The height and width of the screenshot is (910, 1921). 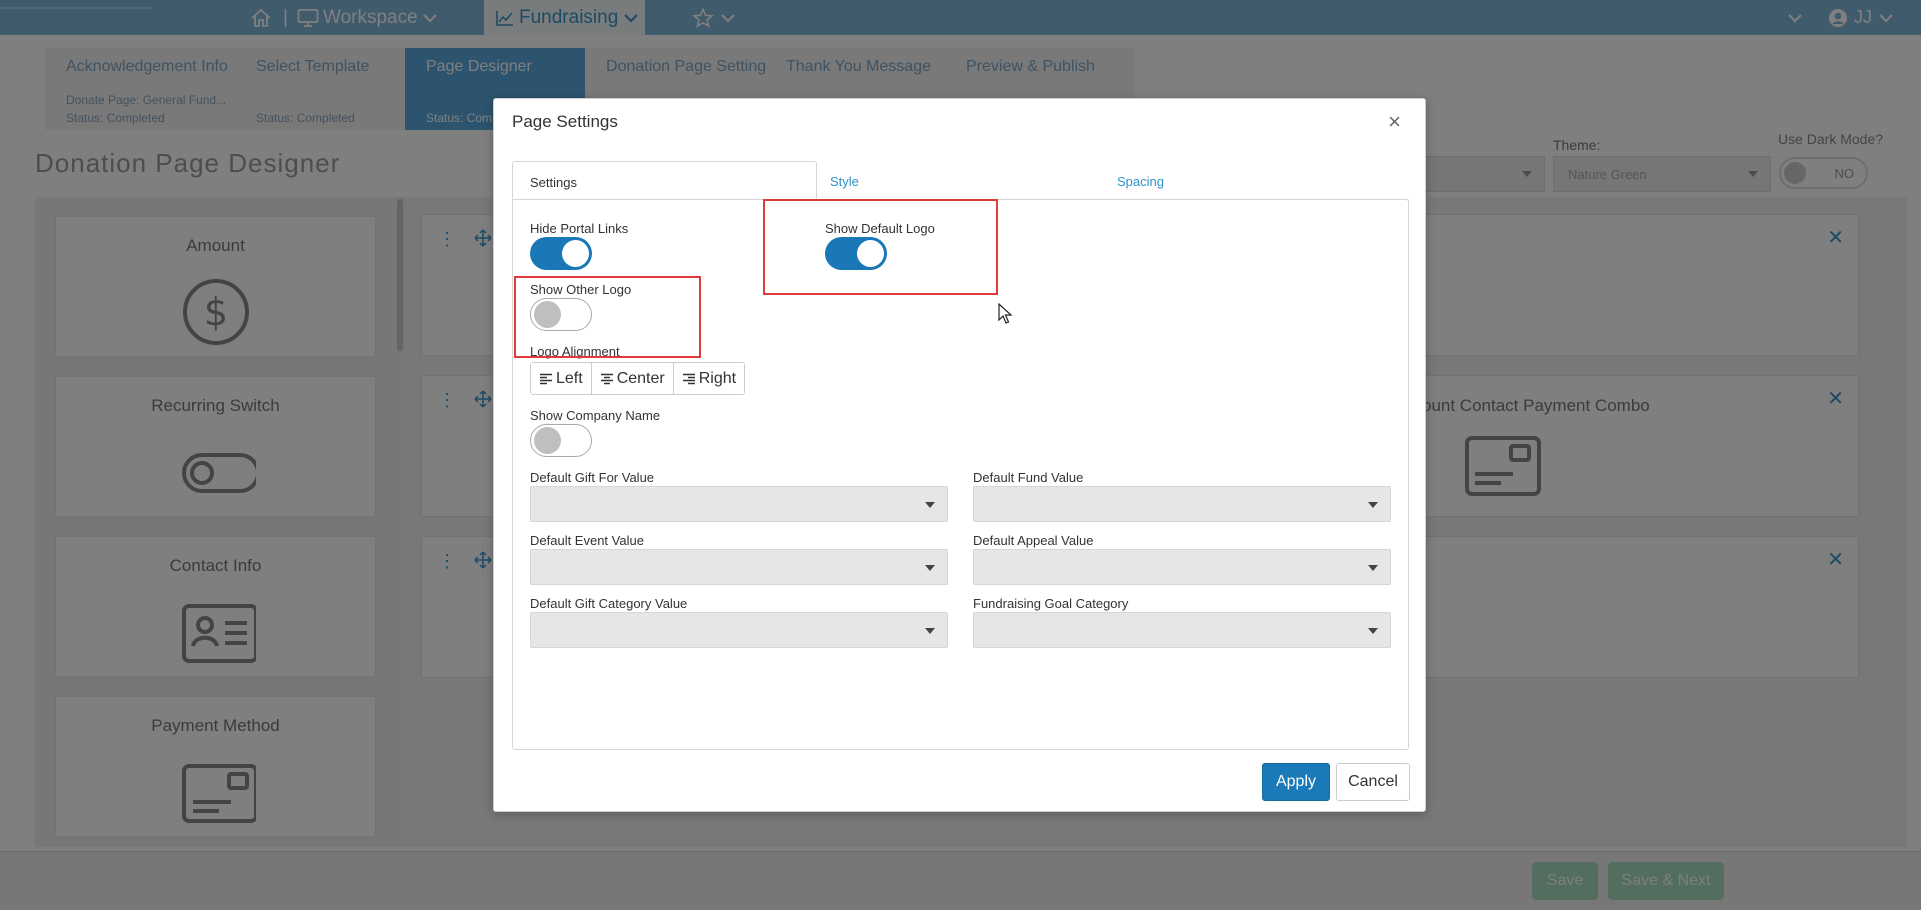 I want to click on highlight-box-default-logo, so click(x=880, y=247).